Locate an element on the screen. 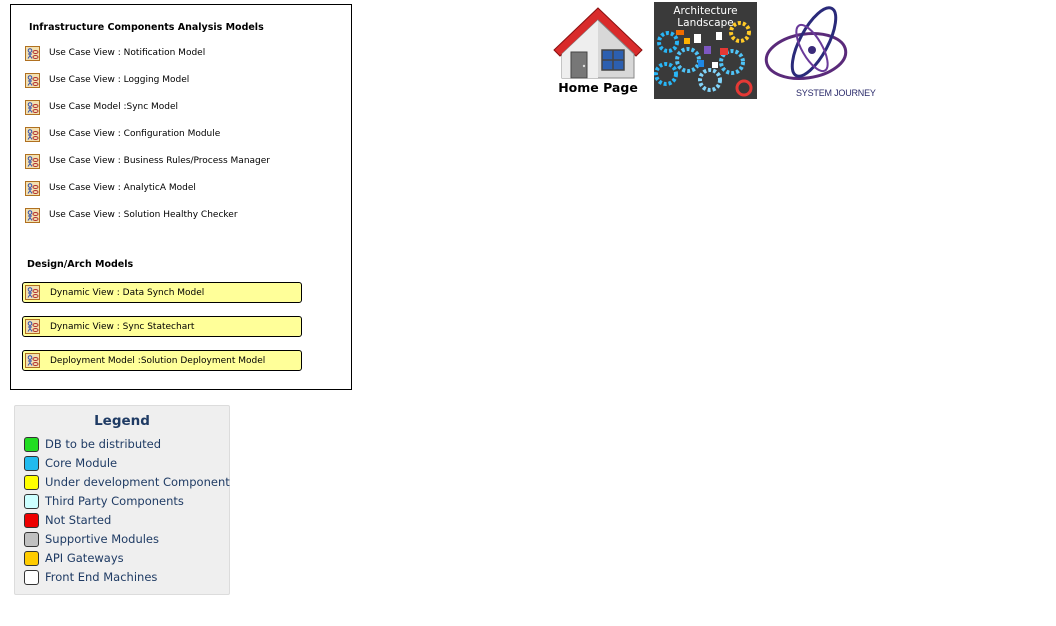 This screenshot has height=626, width=1056. design-item-label: Dynamic View : Data Synch Model is located at coordinates (127, 292).